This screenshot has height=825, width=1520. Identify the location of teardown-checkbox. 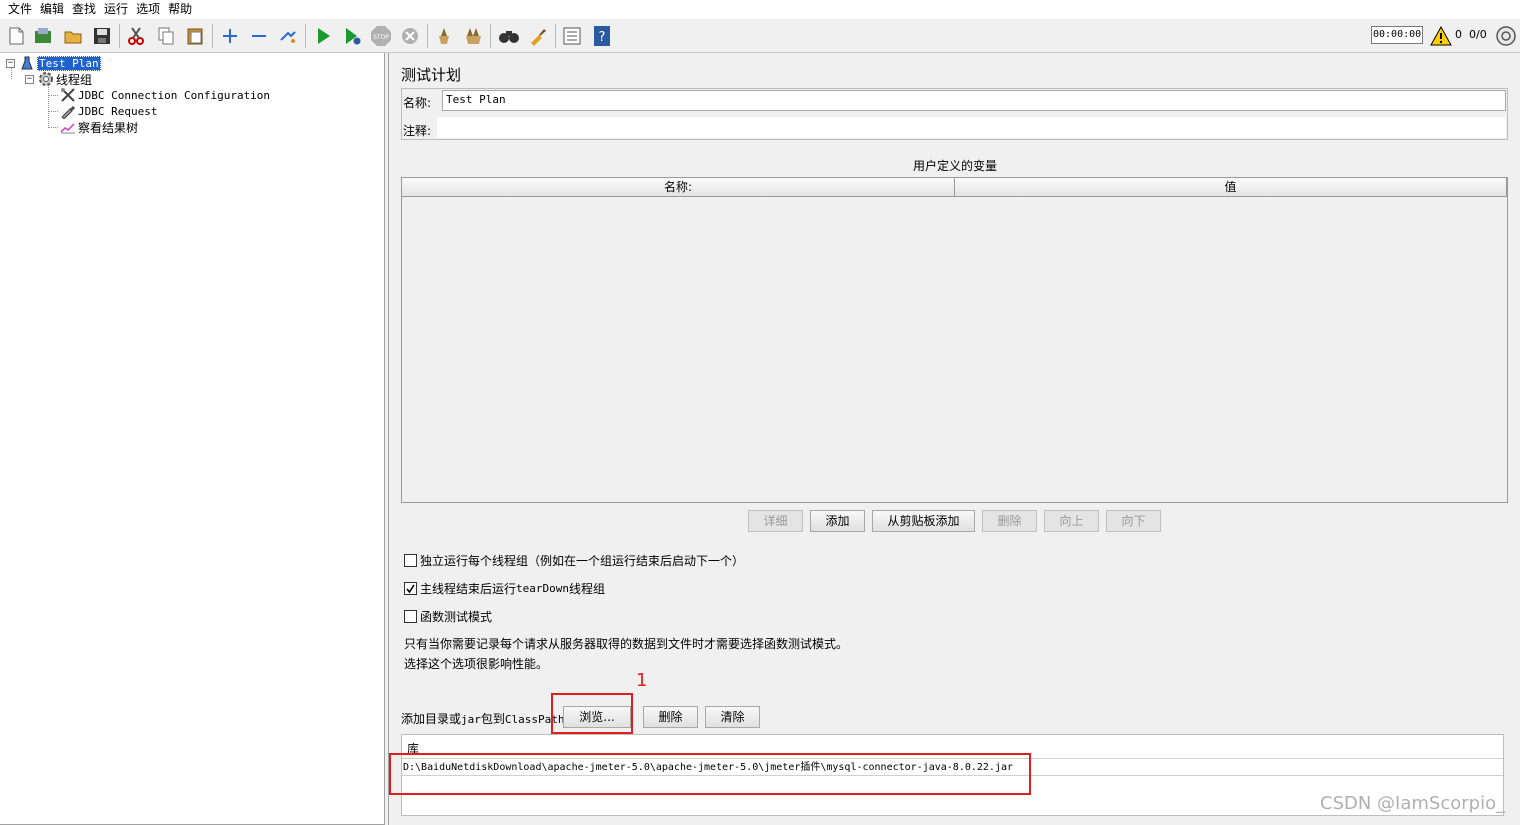
(410, 588).